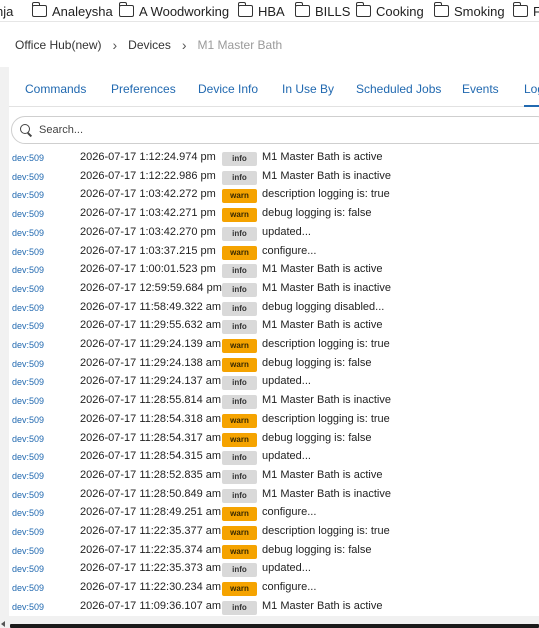 The width and height of the screenshot is (539, 628). Describe the element at coordinates (398, 90) in the screenshot. I see `tab-scheduled-jobs: Scheduled Jobs` at that location.